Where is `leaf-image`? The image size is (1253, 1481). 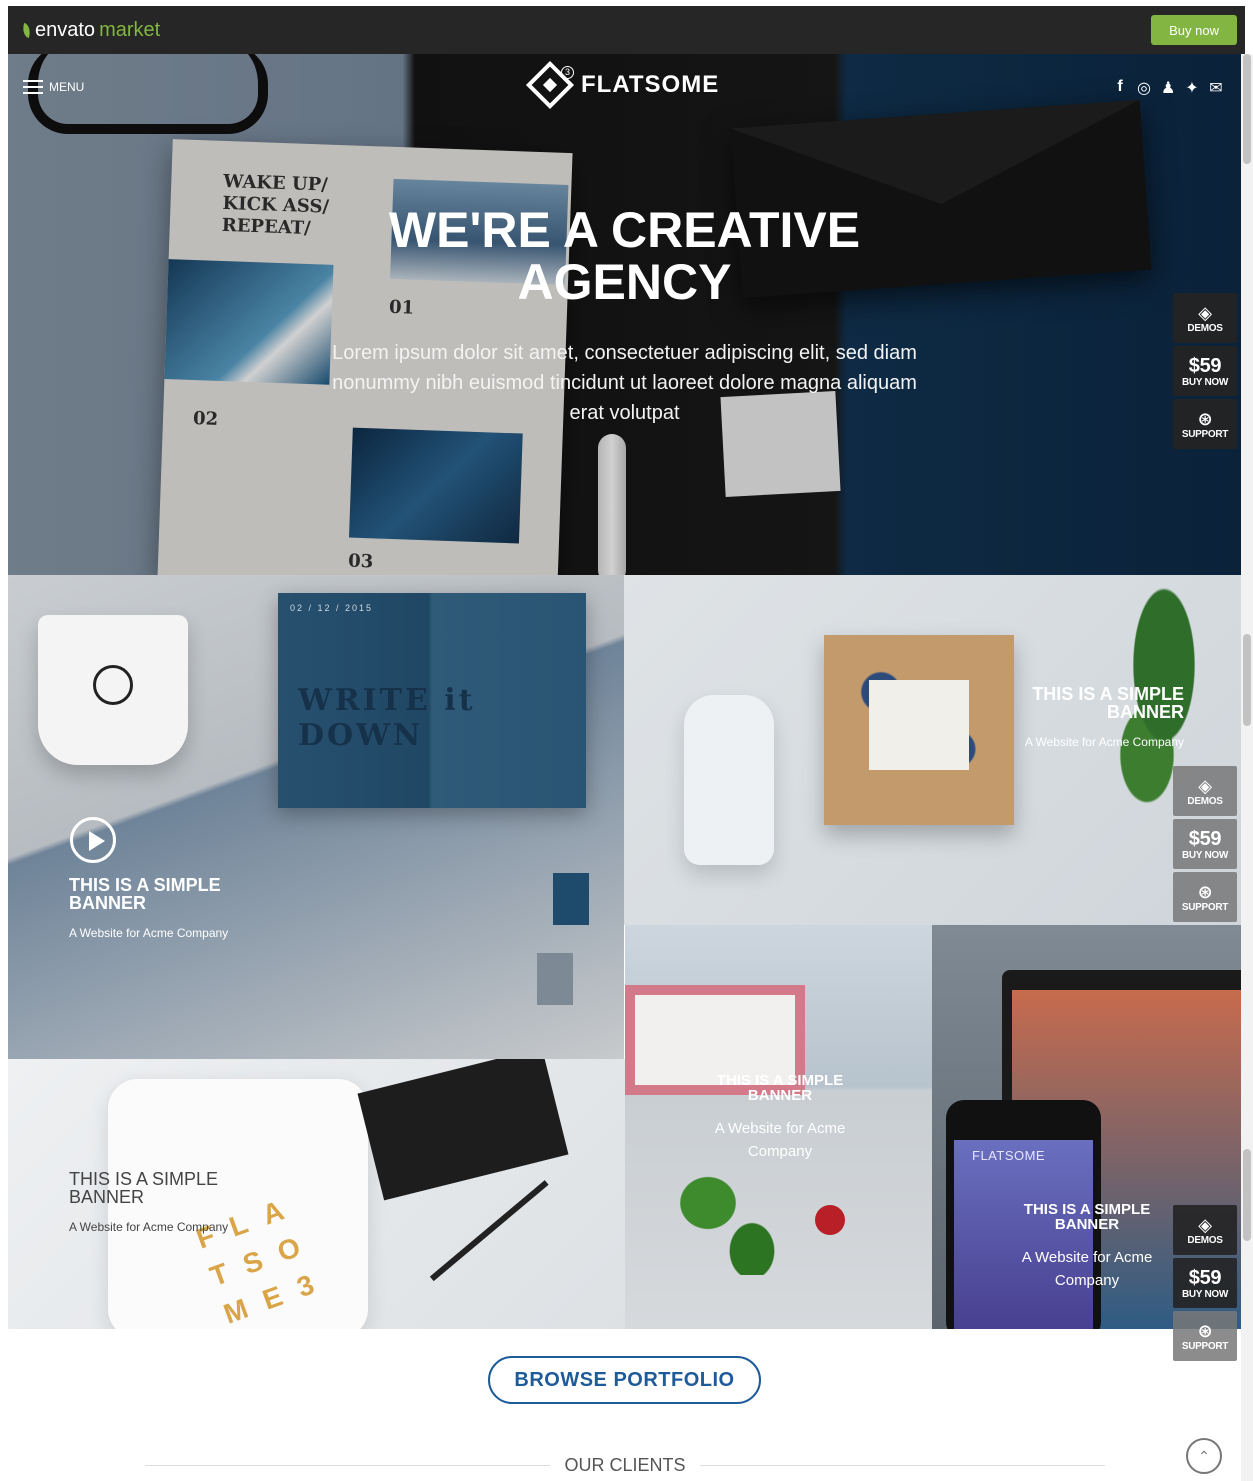 leaf-image is located at coordinates (730, 1215).